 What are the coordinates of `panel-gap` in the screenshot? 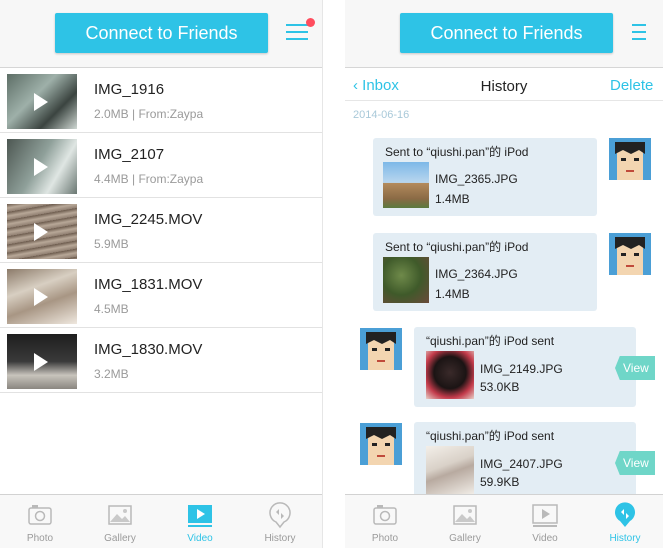 It's located at (333, 274).